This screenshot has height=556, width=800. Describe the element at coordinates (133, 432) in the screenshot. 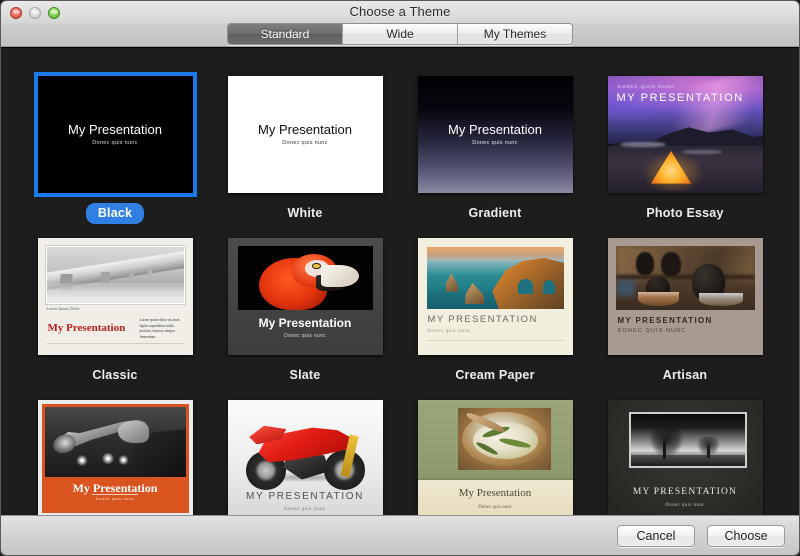

I see `hand-graphic` at that location.